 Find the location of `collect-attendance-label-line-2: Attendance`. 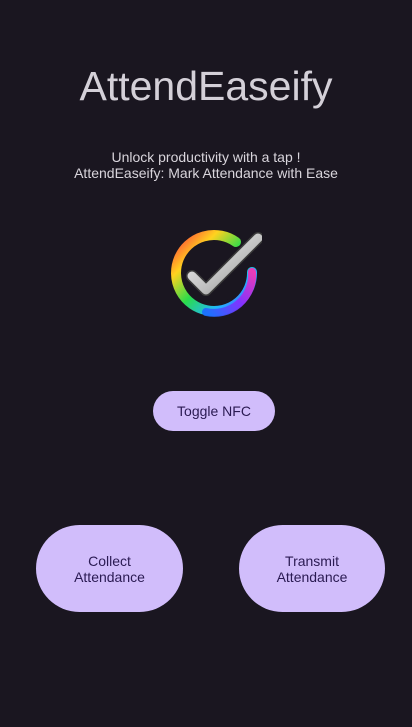

collect-attendance-label-line-2: Attendance is located at coordinates (109, 576).